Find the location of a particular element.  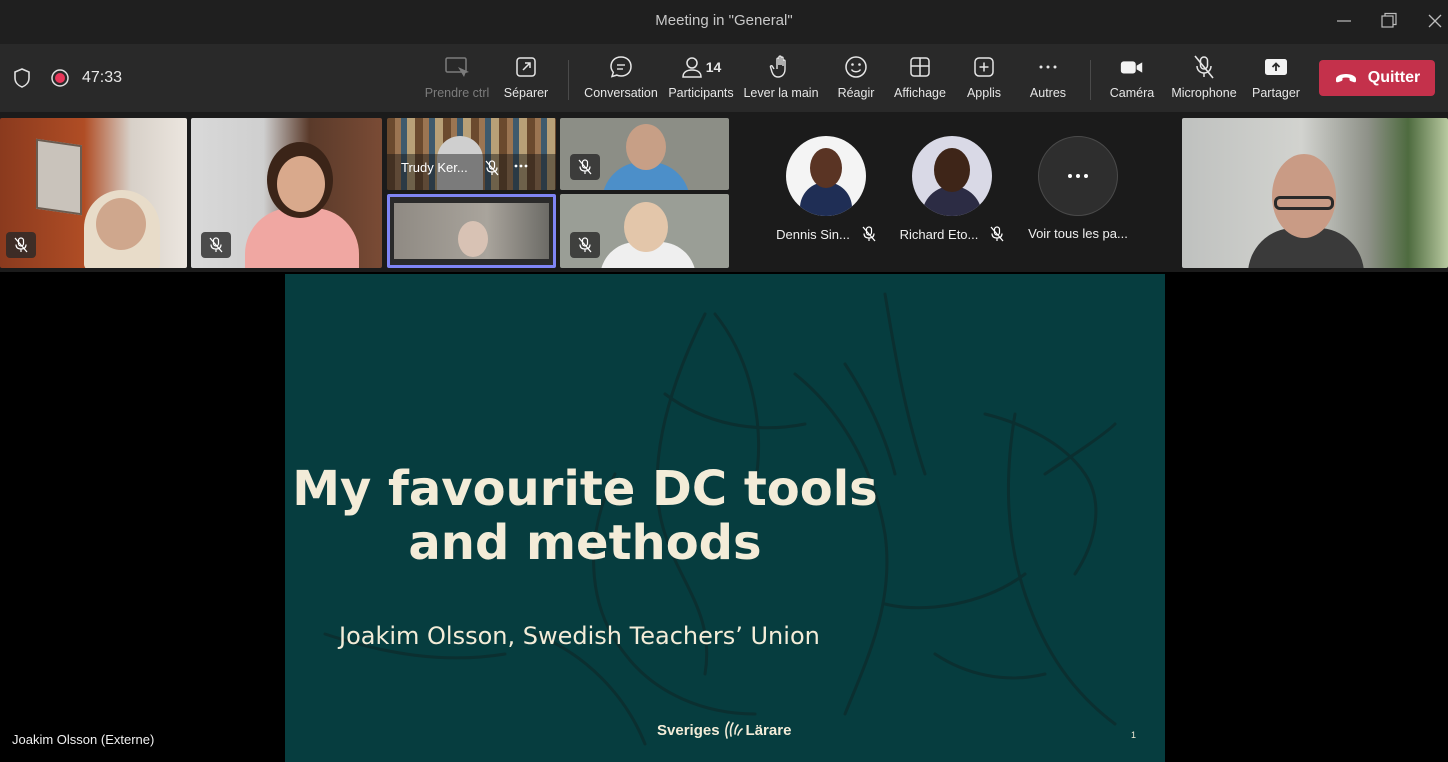

raise-hand-button: Lever la main is located at coordinates (781, 79).